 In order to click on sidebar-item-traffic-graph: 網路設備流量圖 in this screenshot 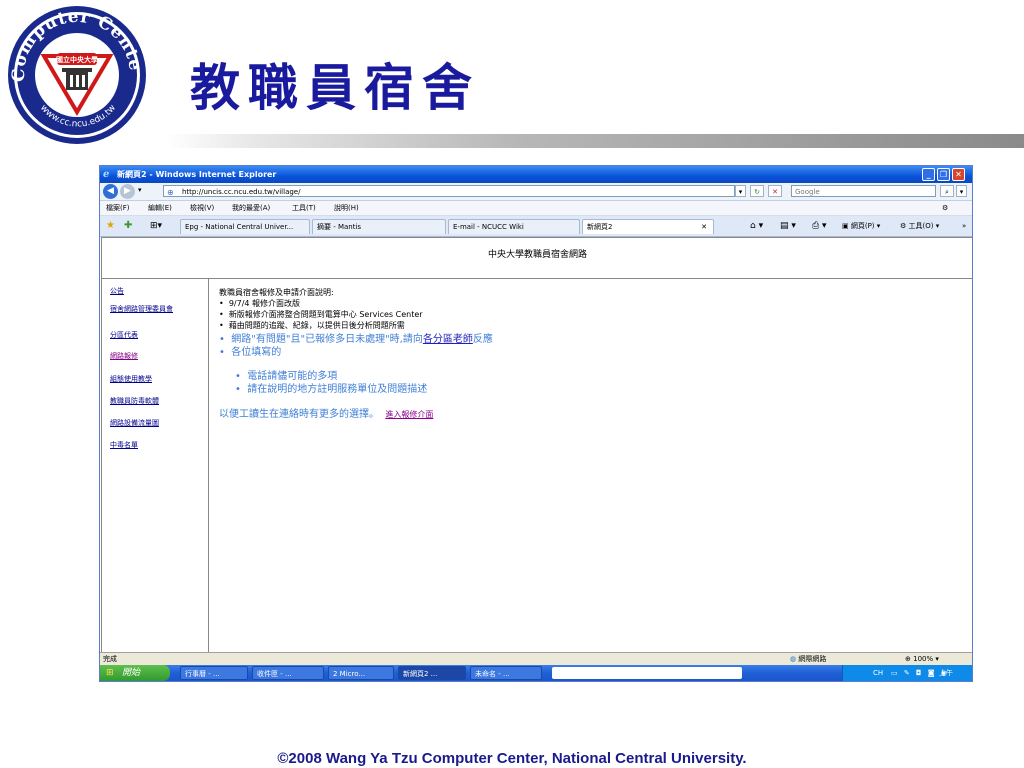, I will do `click(134, 423)`.